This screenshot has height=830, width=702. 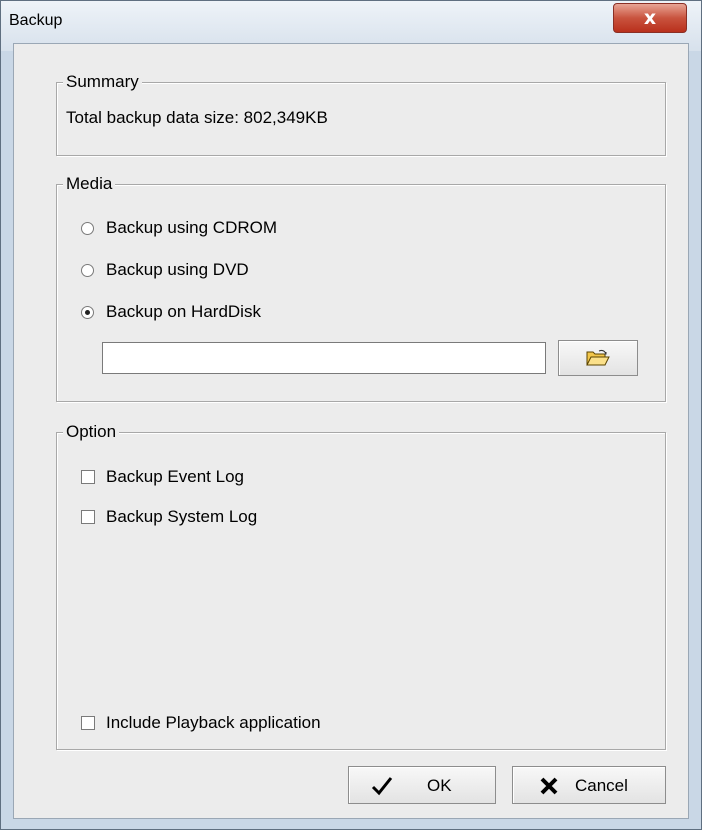 I want to click on cancel-button: Cancel, so click(x=589, y=785).